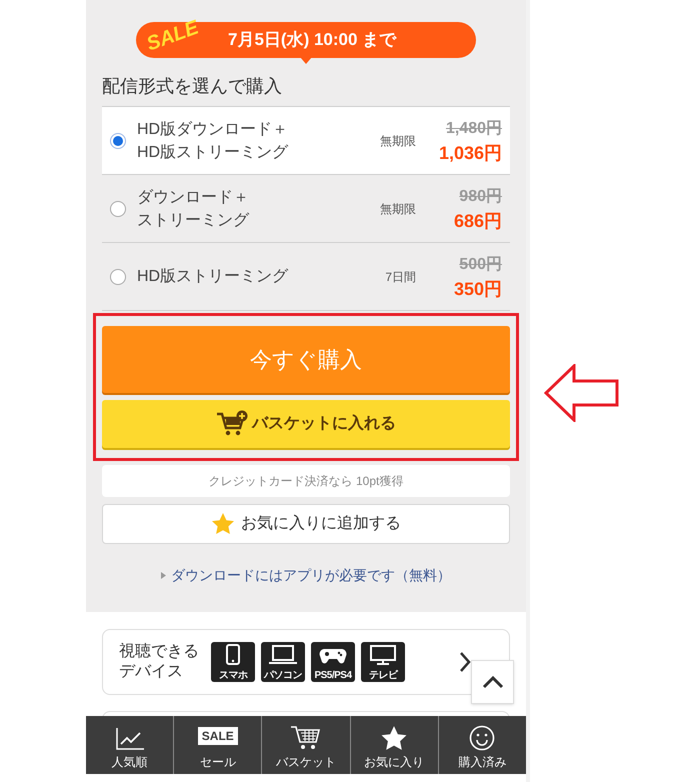  I want to click on nav-tab: SALE セール, so click(217, 745).